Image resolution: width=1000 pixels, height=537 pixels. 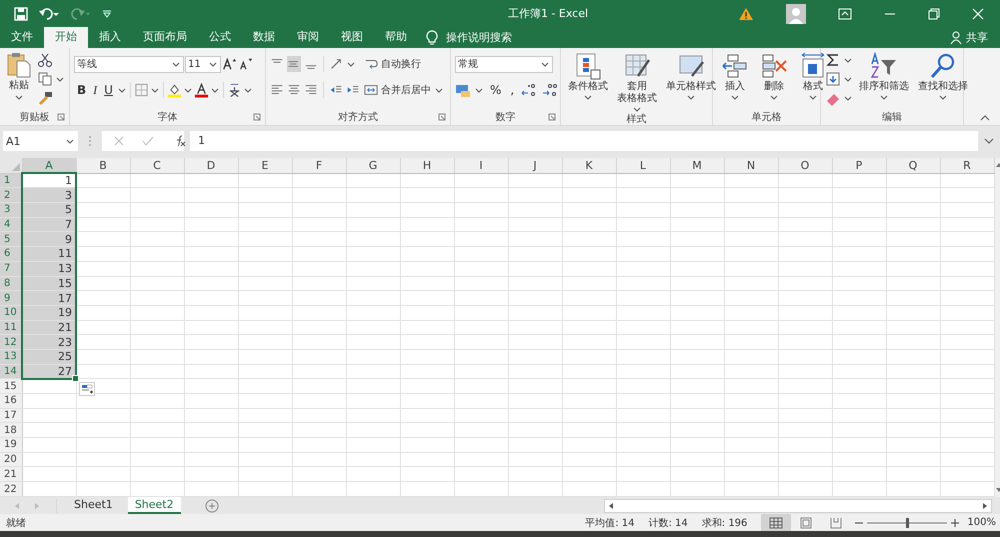 What do you see at coordinates (985, 506) in the screenshot?
I see `scroll-right-icon` at bounding box center [985, 506].